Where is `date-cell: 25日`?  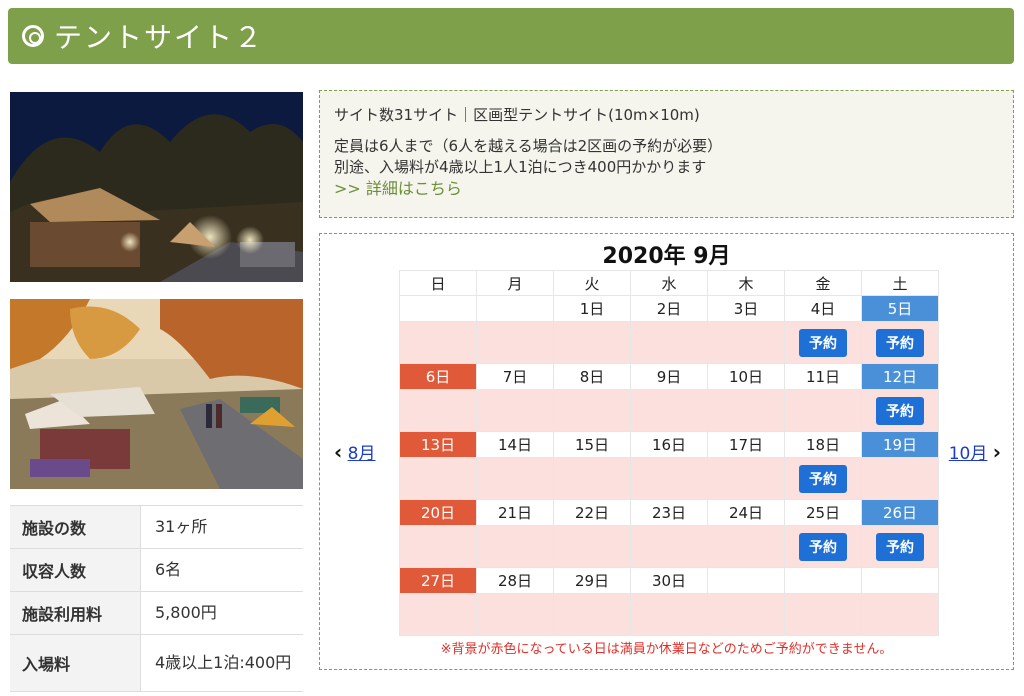 date-cell: 25日 is located at coordinates (823, 512).